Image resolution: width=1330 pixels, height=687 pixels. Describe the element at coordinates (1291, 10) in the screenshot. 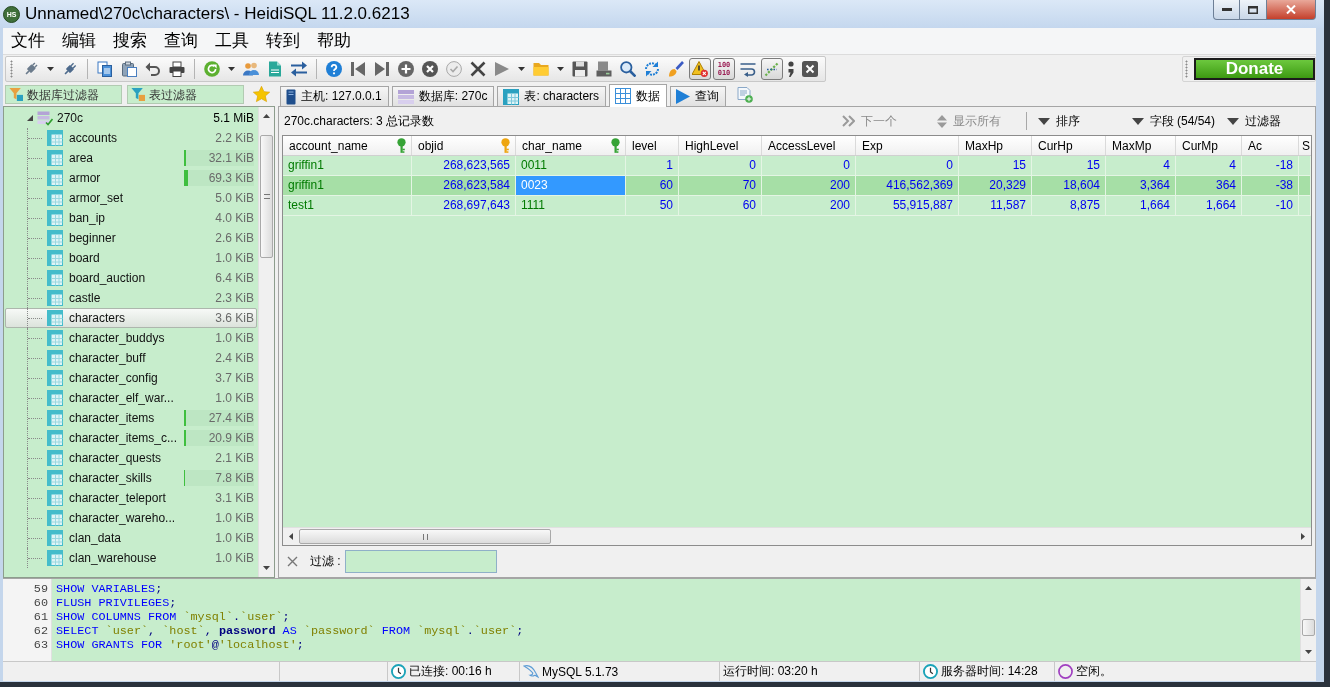

I see `close-button` at that location.